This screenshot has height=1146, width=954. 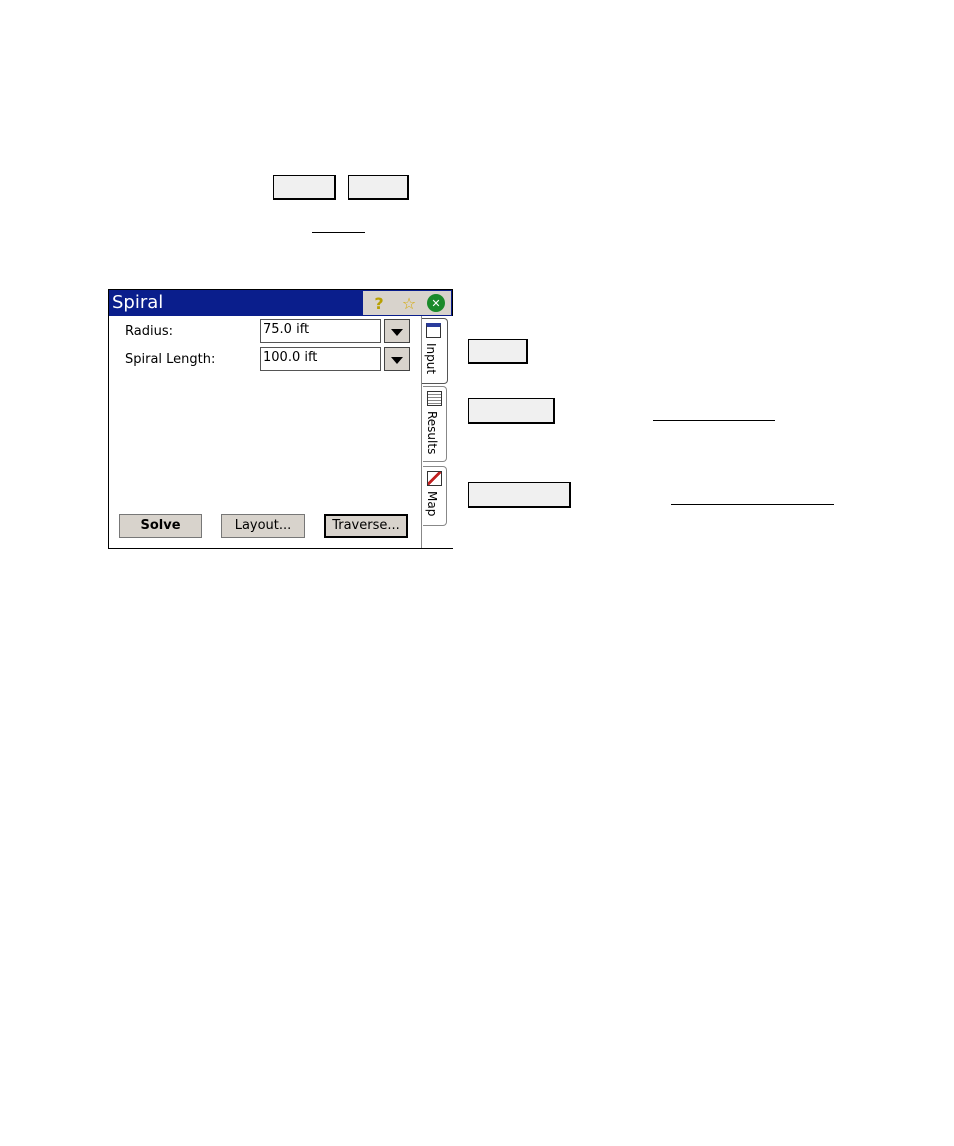 I want to click on star-icon: ☆, so click(x=409, y=303).